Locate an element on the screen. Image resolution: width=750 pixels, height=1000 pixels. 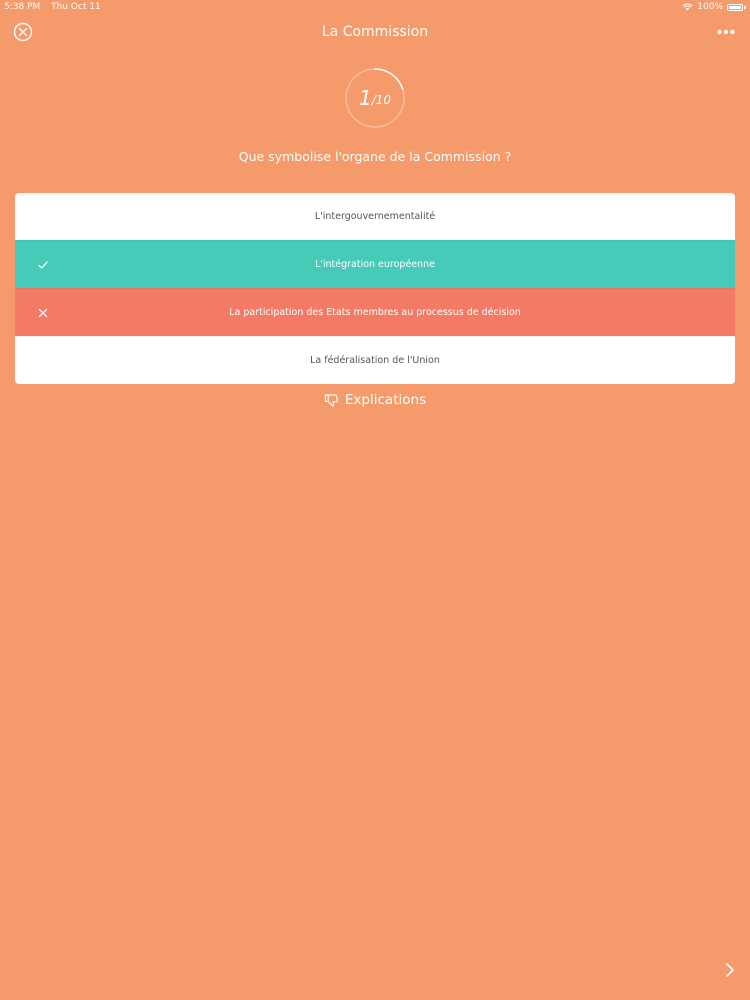
answer-option-4: La fédéralisation de l'Union is located at coordinates (375, 360).